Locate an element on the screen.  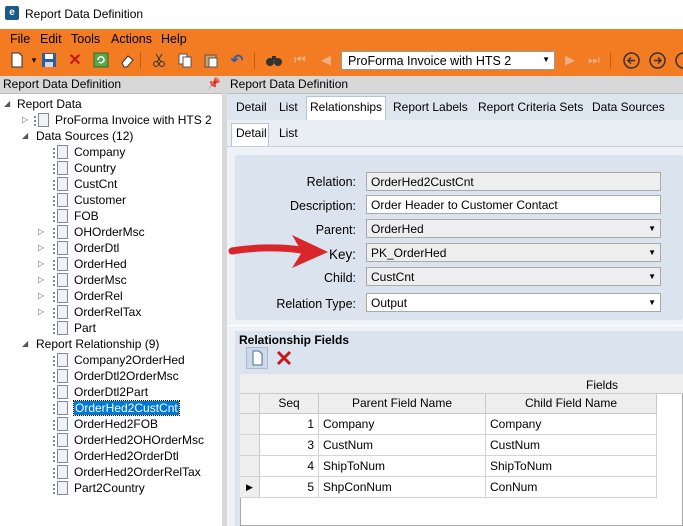
undo-icon: ↶ is located at coordinates (237, 60).